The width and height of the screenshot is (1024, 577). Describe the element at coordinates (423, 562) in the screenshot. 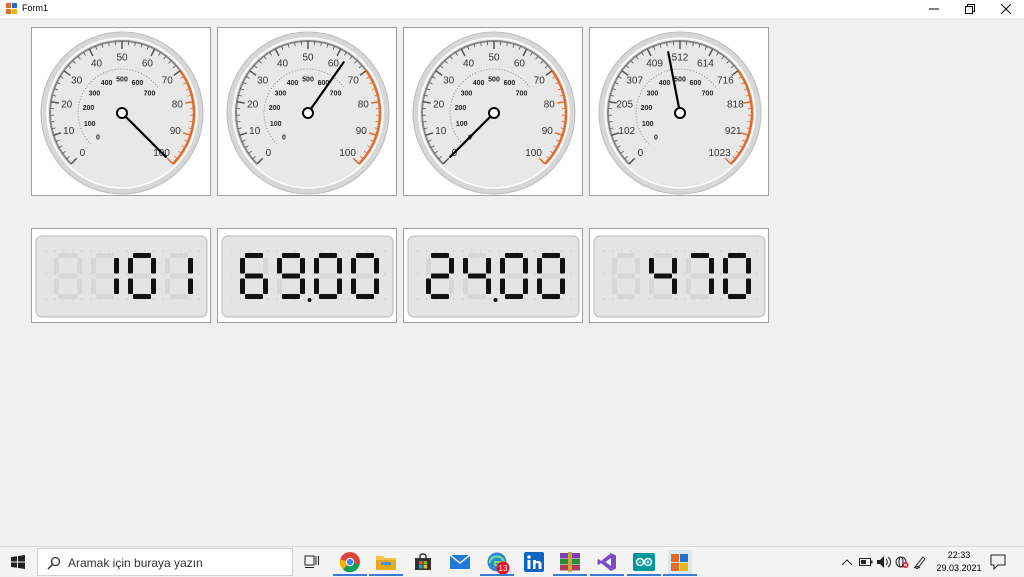

I see `taskbar-store` at that location.